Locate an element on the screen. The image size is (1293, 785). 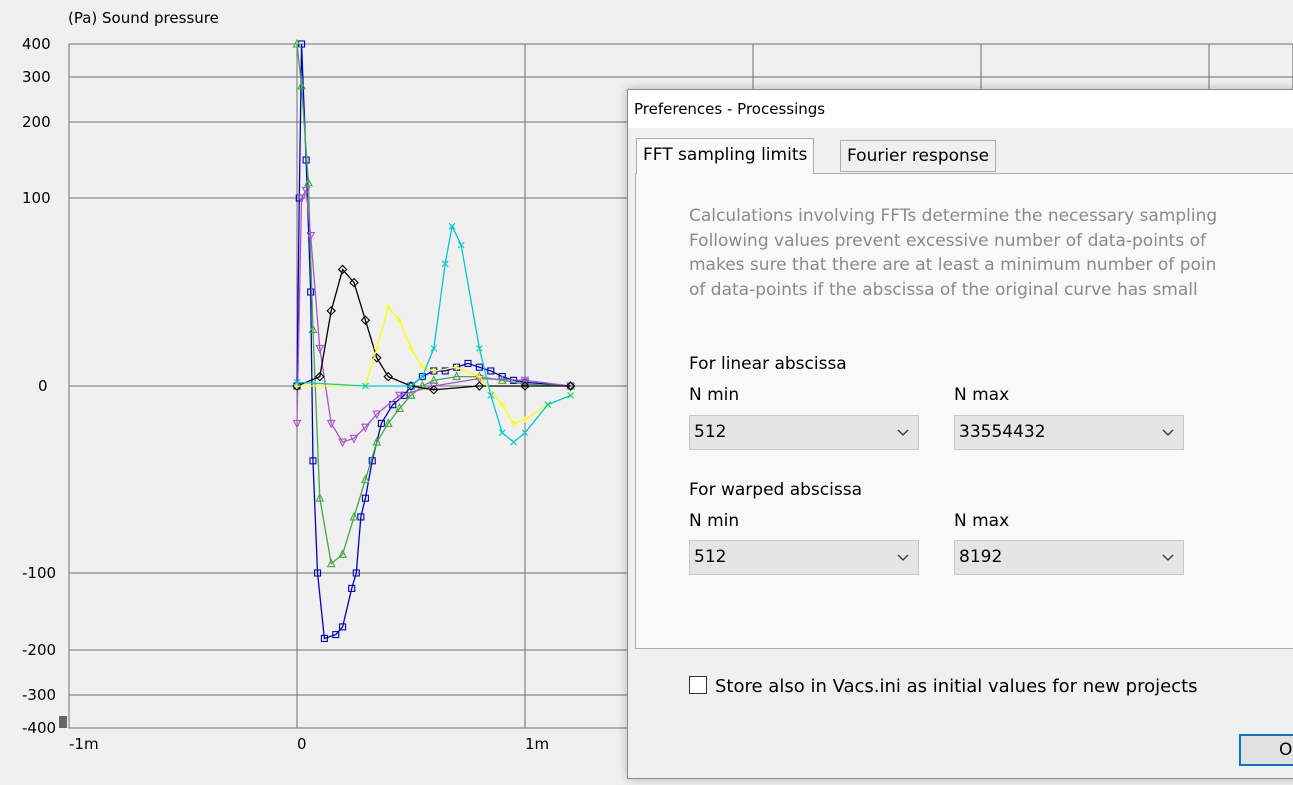
y-tick-label: -300 is located at coordinates (39, 695).